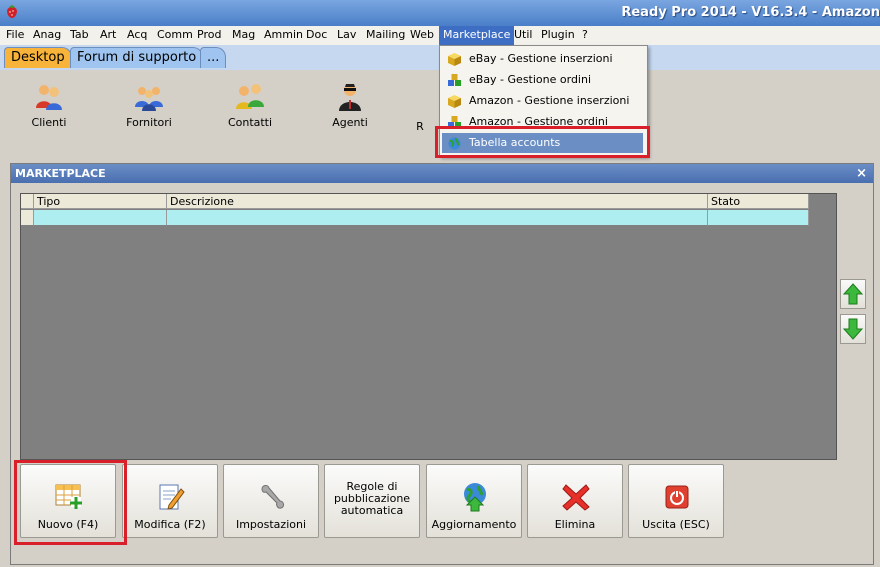  What do you see at coordinates (530, 79) in the screenshot?
I see `menu-item-label: eBay - Gestione ordini` at bounding box center [530, 79].